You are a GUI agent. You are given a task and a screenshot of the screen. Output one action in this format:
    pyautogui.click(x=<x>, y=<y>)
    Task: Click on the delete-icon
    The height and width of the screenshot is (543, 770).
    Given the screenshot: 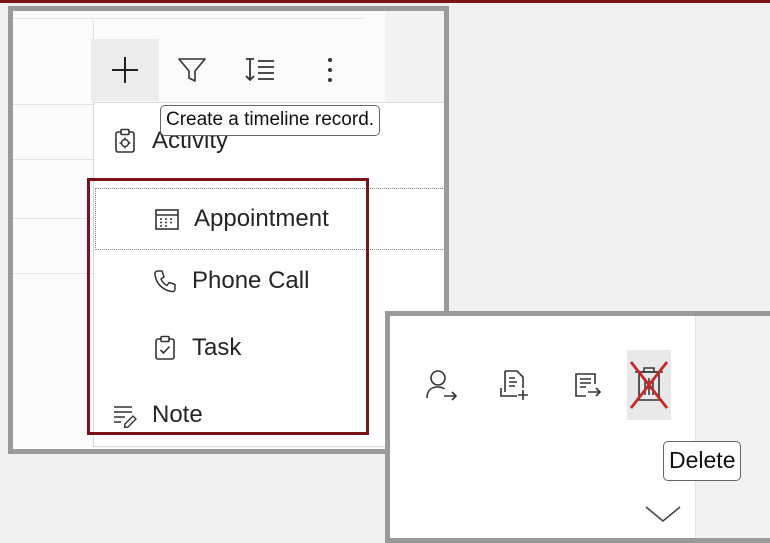 What is the action you would take?
    pyautogui.click(x=649, y=385)
    